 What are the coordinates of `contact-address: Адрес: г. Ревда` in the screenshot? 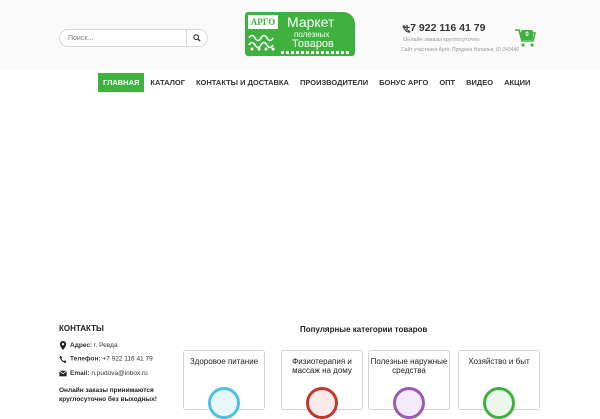 It's located at (88, 345).